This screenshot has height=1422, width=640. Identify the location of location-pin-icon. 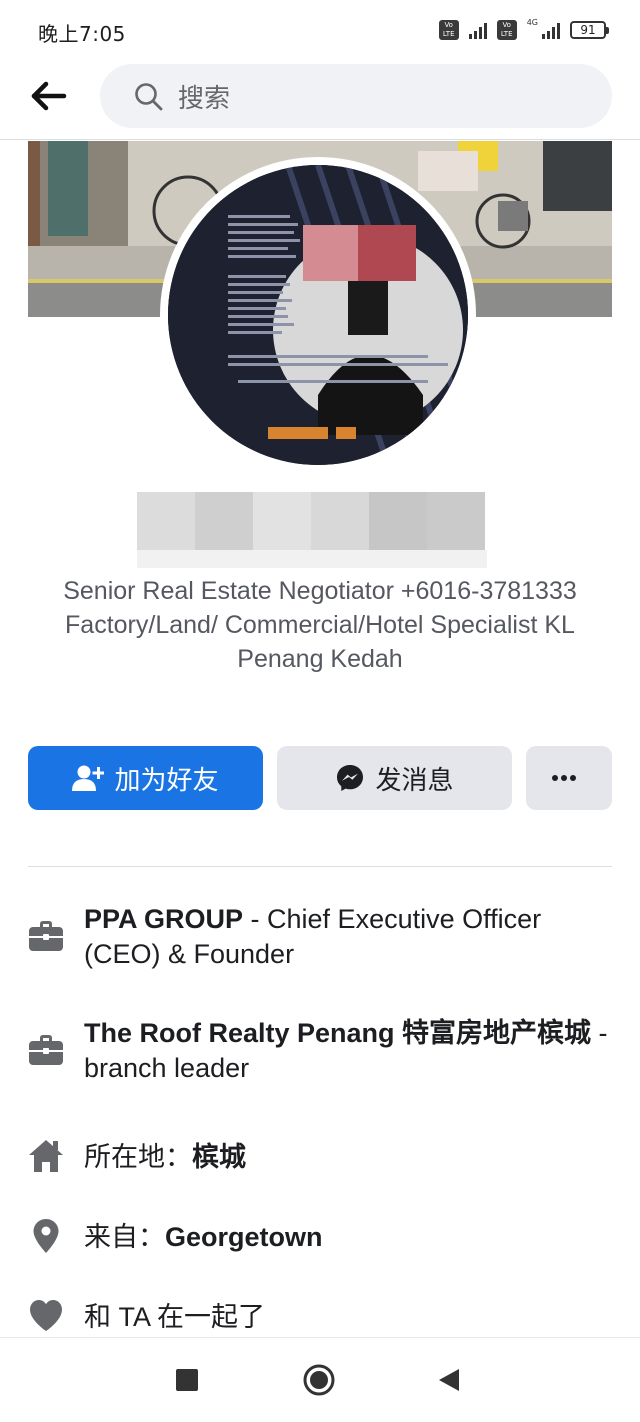
(46, 1236).